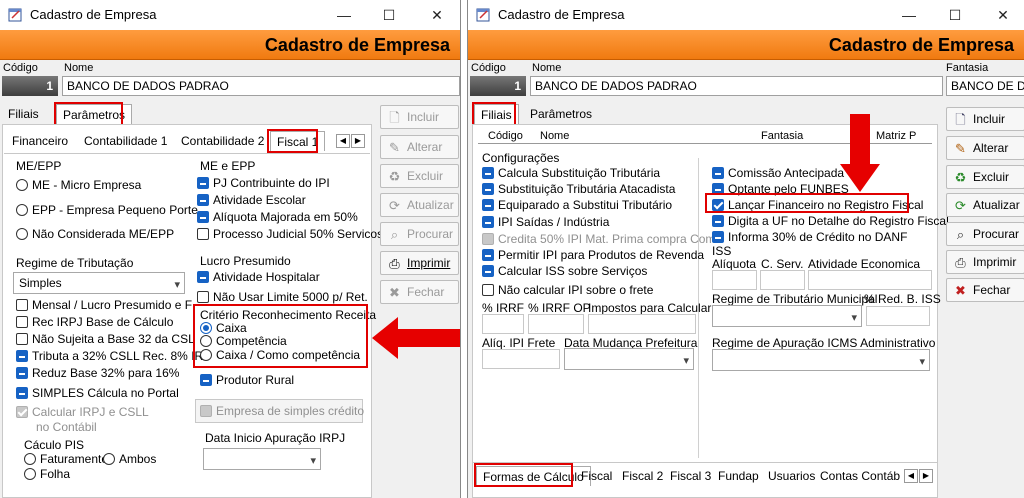 This screenshot has height=498, width=1024. I want to click on aliquota-input, so click(734, 280).